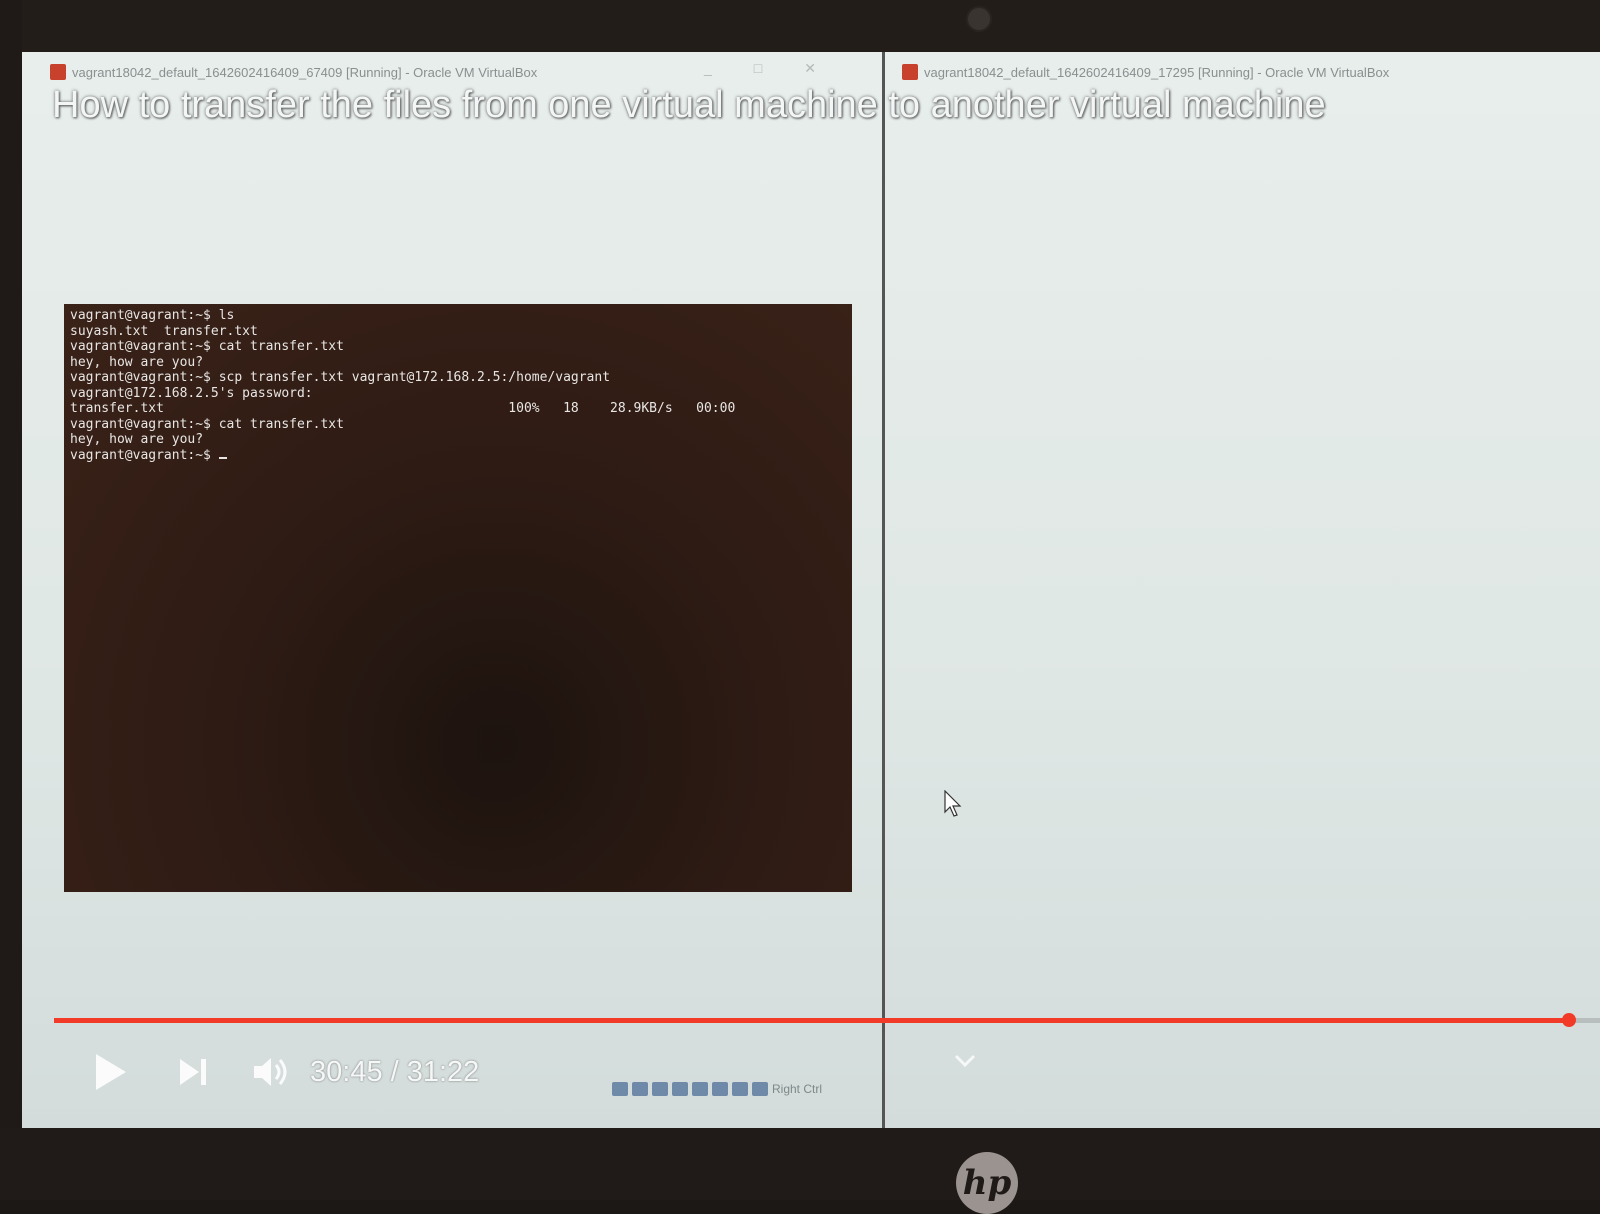  What do you see at coordinates (797, 1089) in the screenshot?
I see `host-key-label: Right Ctrl` at bounding box center [797, 1089].